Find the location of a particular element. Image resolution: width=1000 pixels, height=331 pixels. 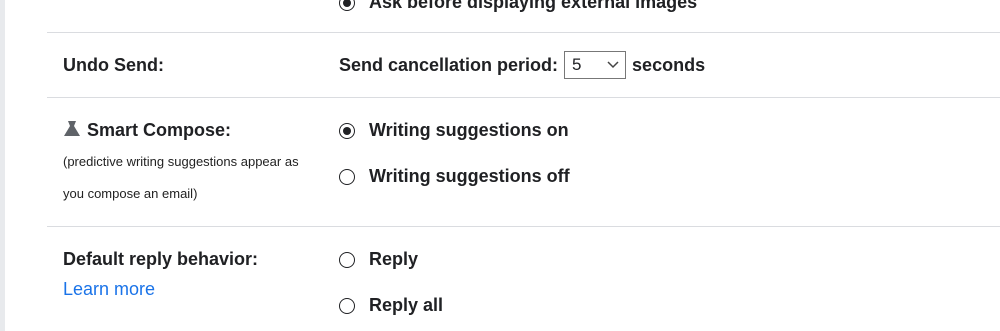

radio-writing-suggestions-on: Writing suggestions on is located at coordinates (454, 130).